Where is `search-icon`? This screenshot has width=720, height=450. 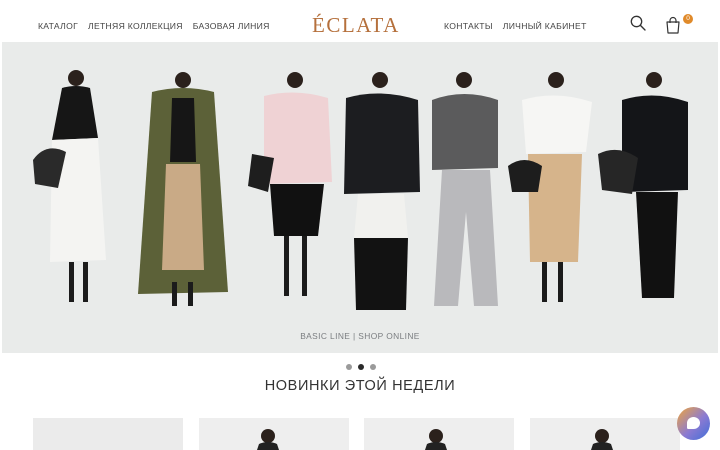 search-icon is located at coordinates (638, 23).